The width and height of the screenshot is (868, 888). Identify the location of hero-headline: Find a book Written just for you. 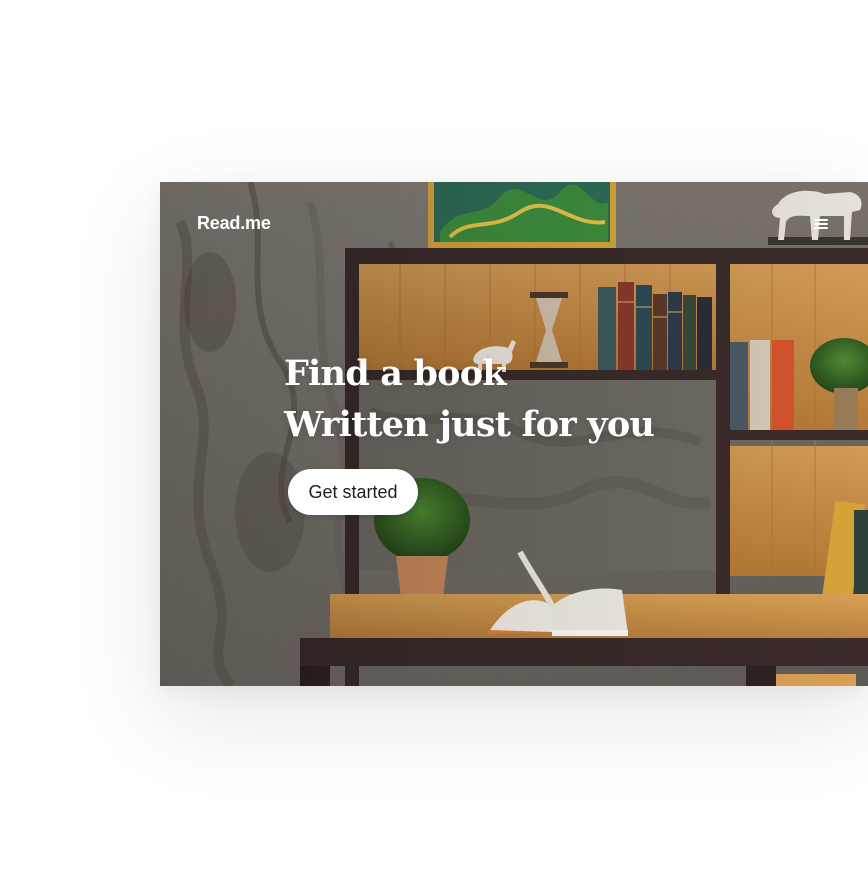
(469, 399).